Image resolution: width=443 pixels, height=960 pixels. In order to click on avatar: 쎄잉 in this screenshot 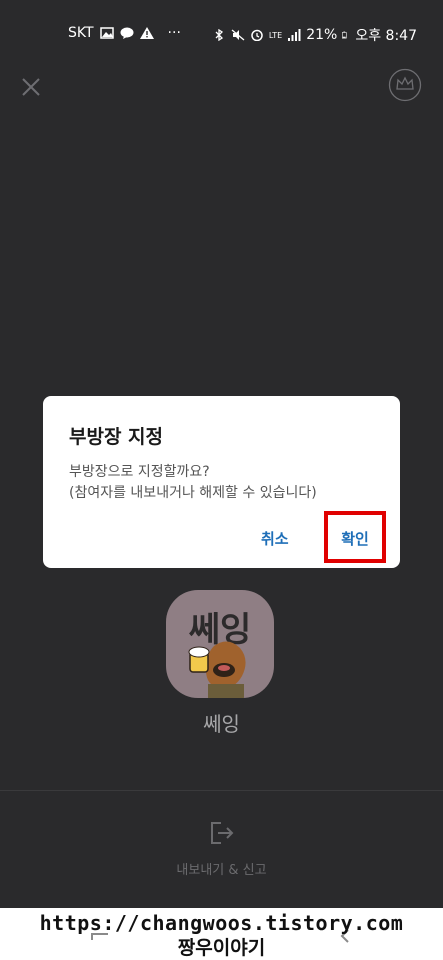, I will do `click(220, 644)`.